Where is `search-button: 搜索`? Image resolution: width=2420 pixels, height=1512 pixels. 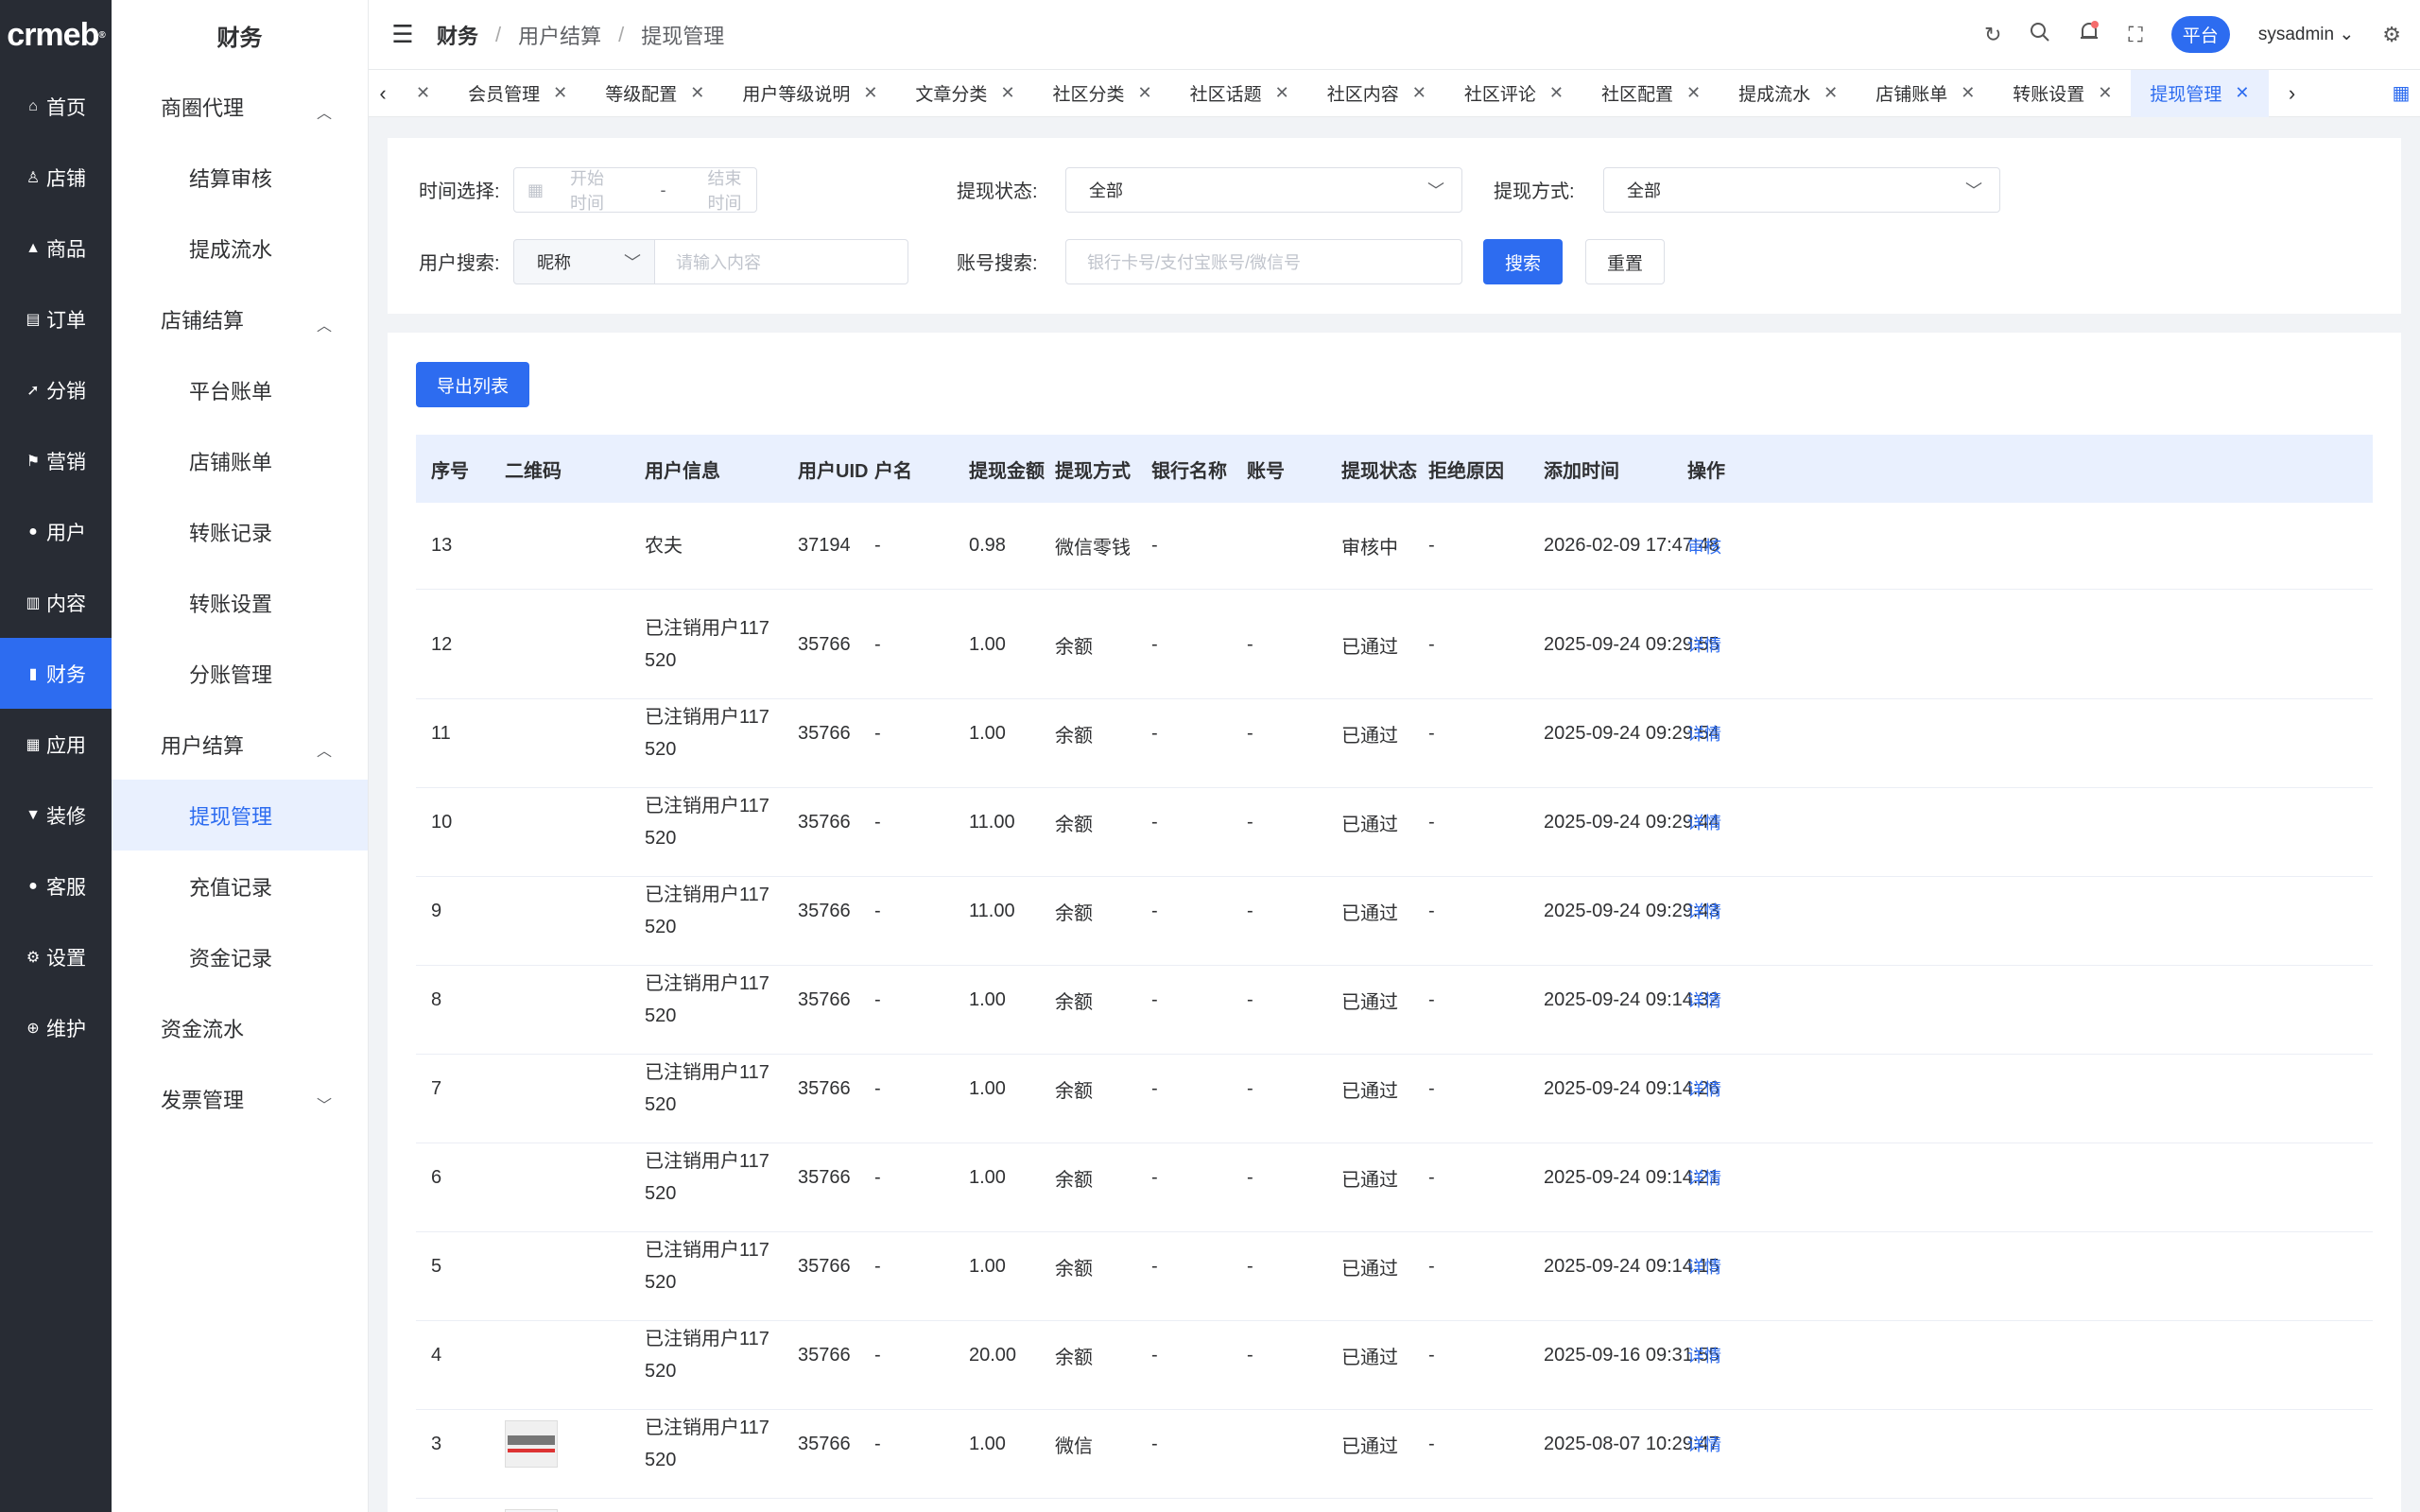 search-button: 搜索 is located at coordinates (1523, 261).